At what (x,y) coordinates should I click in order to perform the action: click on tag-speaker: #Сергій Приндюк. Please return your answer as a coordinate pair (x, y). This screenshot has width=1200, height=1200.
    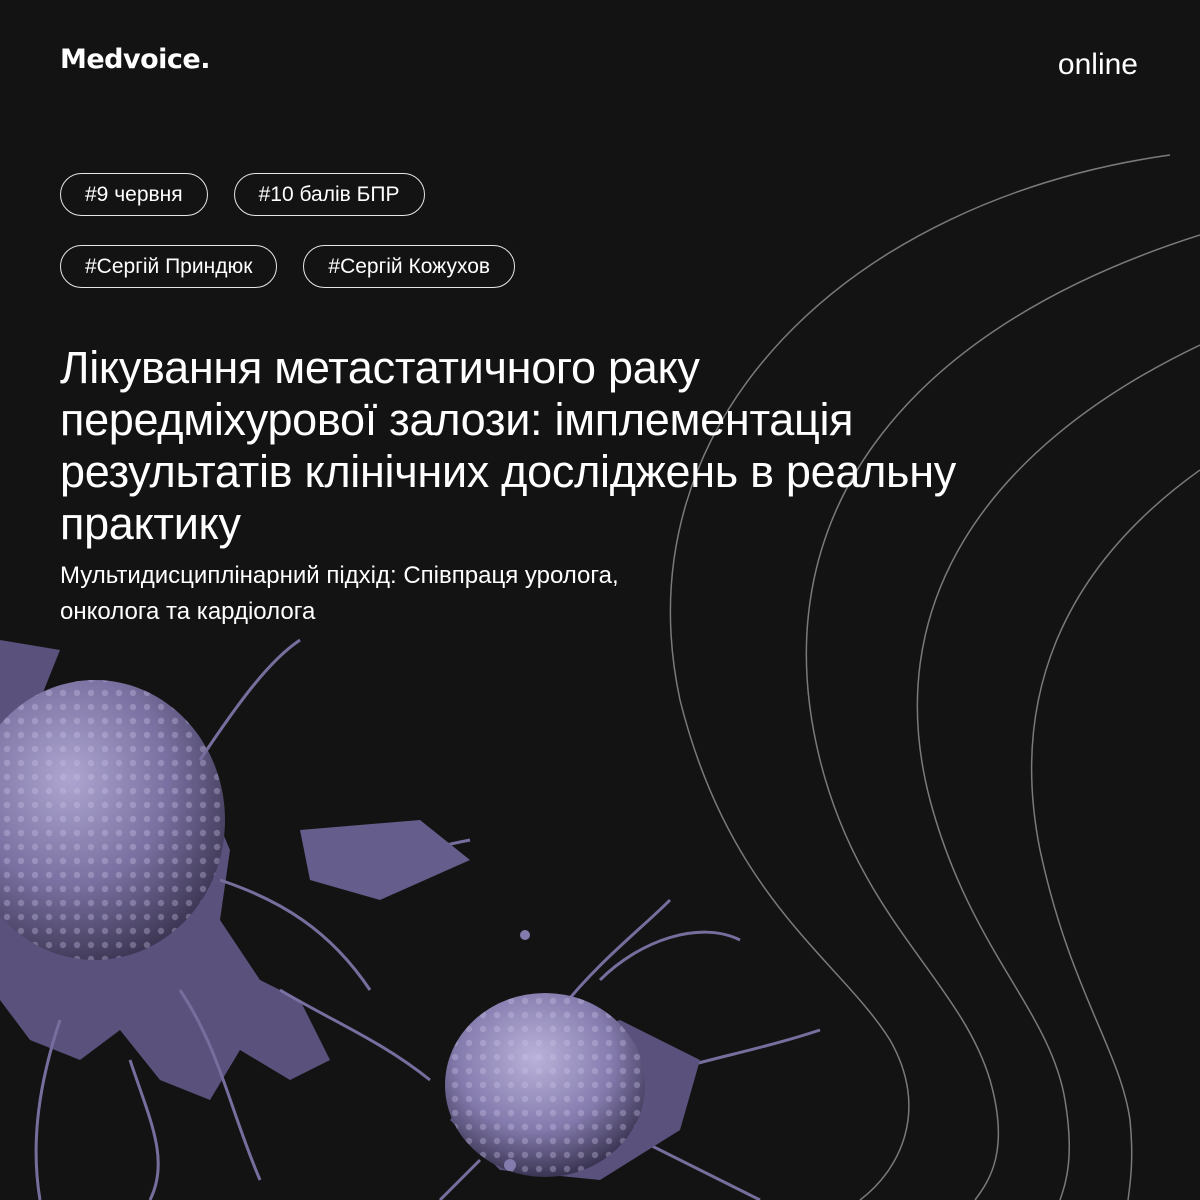
    Looking at the image, I should click on (169, 266).